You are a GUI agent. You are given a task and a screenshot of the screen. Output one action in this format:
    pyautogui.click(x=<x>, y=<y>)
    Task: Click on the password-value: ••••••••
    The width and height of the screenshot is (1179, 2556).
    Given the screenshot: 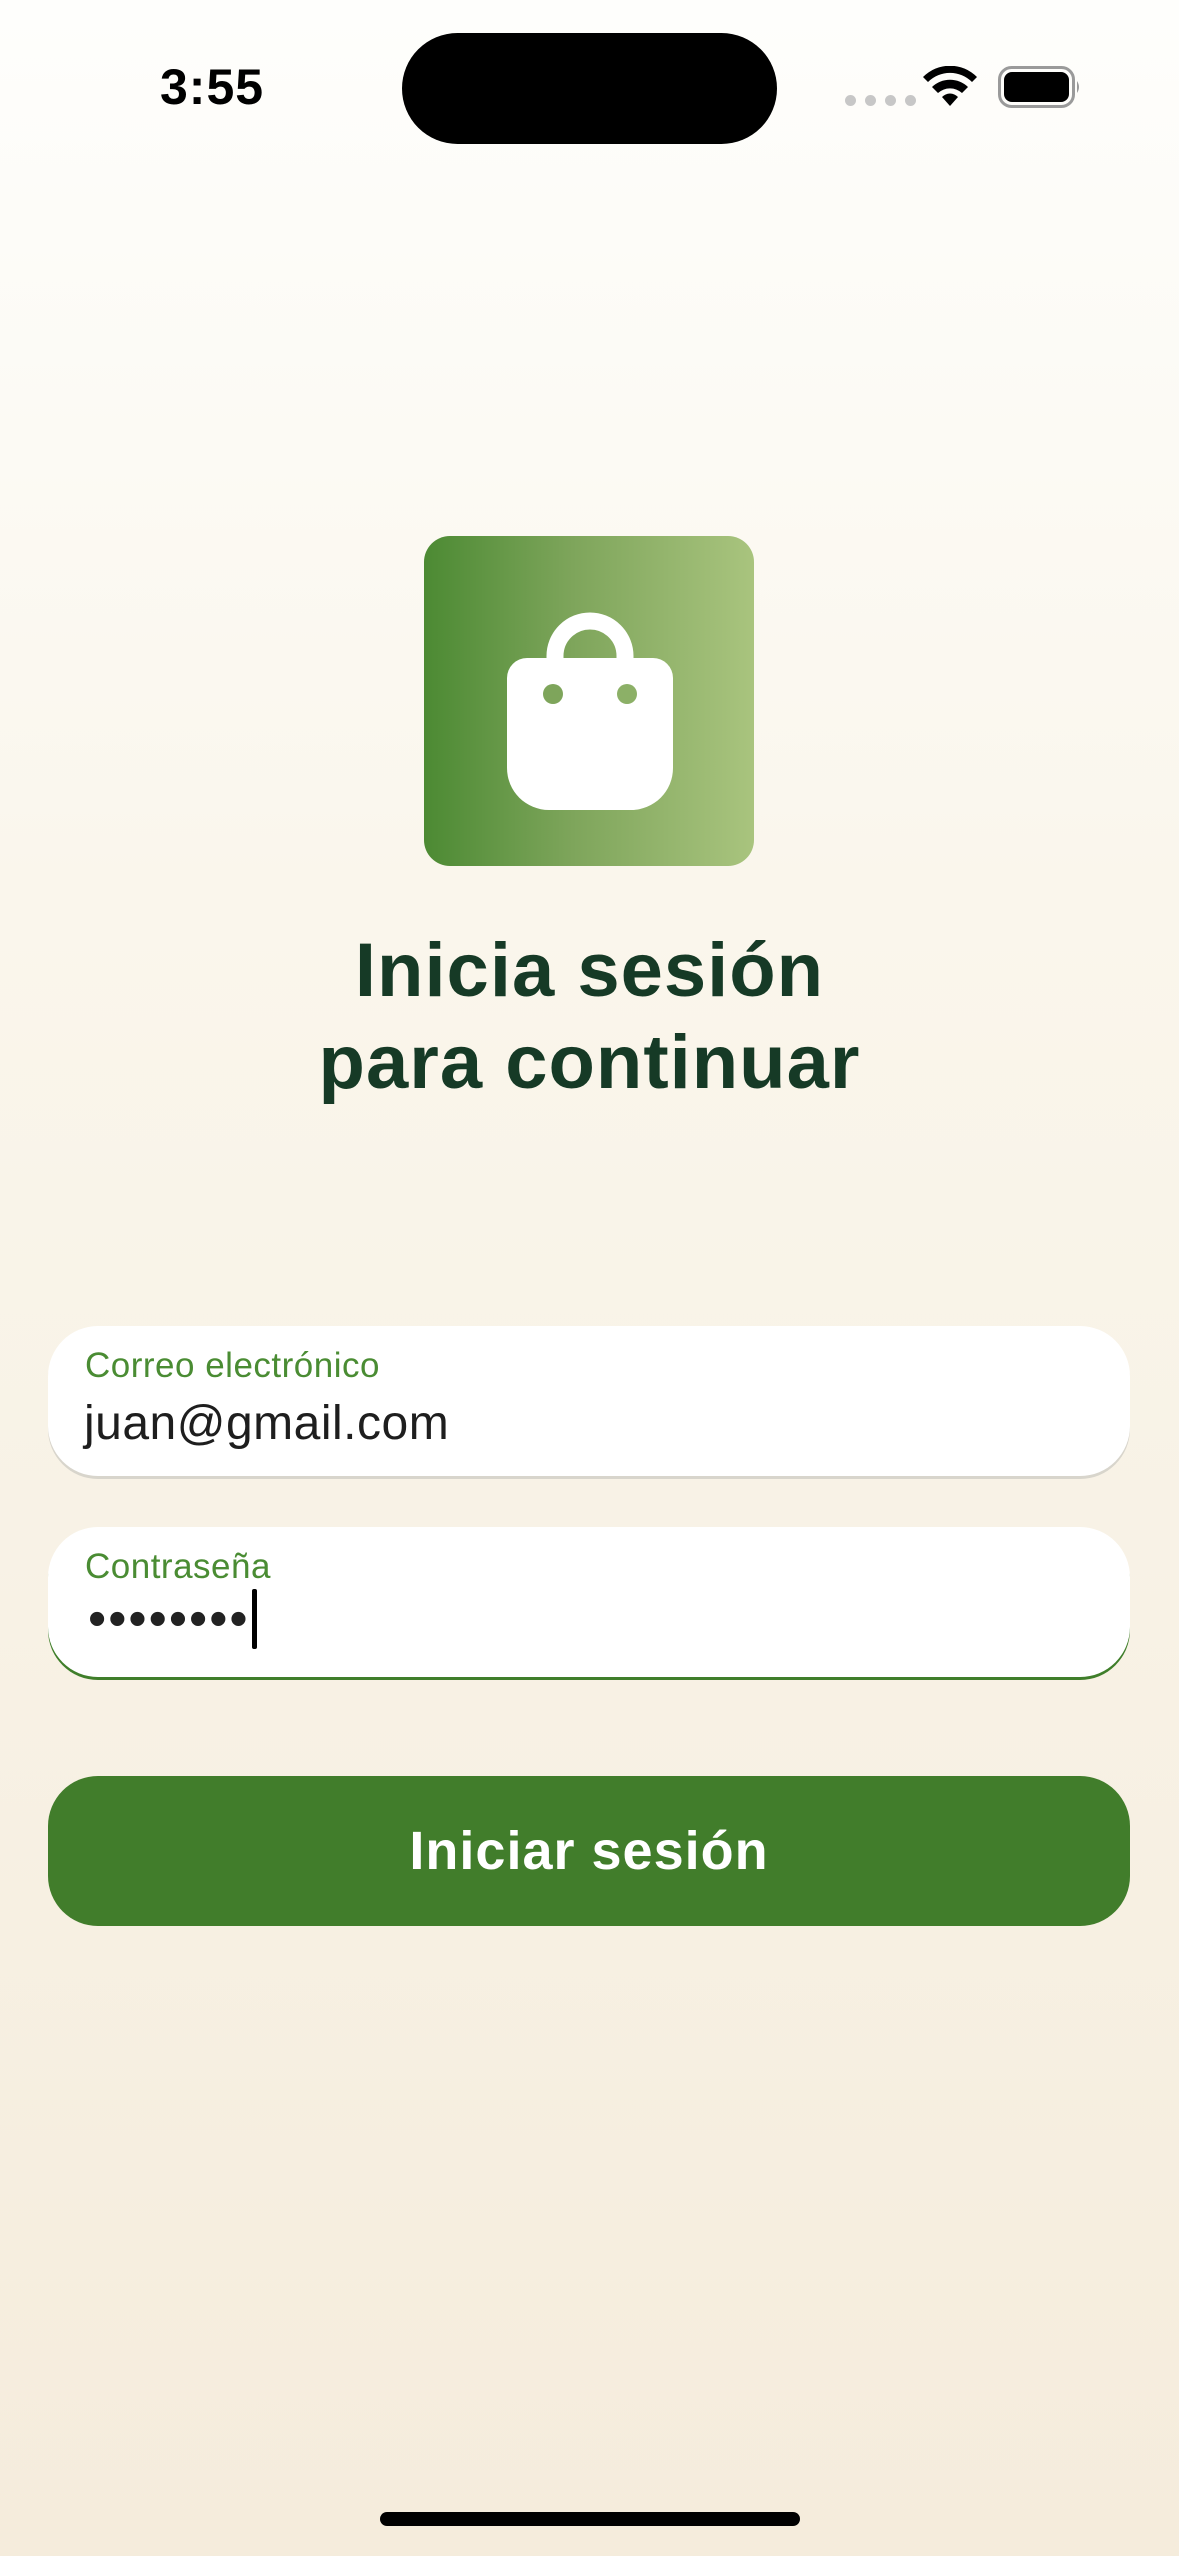 What is the action you would take?
    pyautogui.click(x=172, y=1619)
    